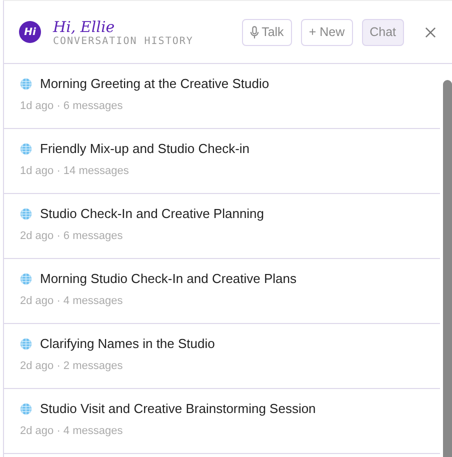  What do you see at coordinates (155, 83) in the screenshot?
I see `conversation-title: Morning Greeting at the Creative Studio` at bounding box center [155, 83].